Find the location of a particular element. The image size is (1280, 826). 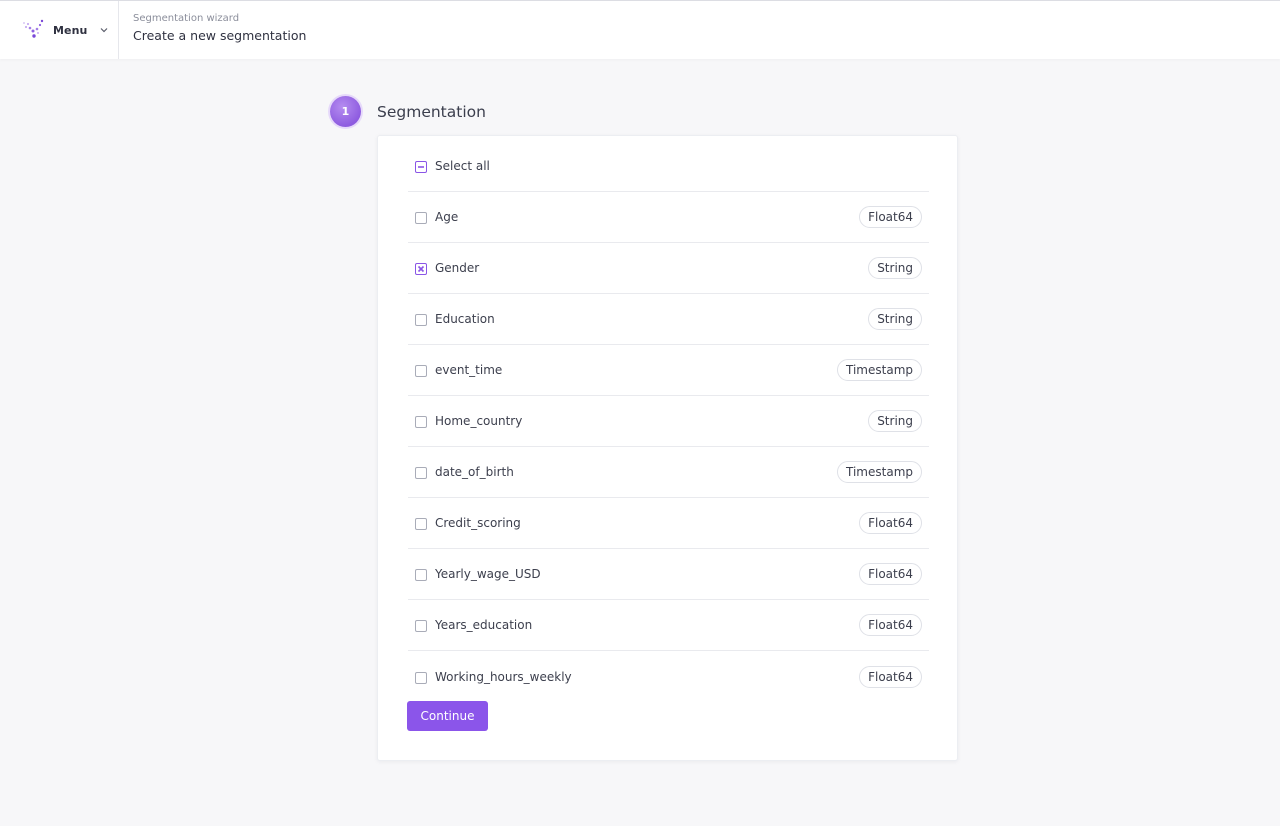

field-row-credit-scoring: Credit_scoring Float64 is located at coordinates (668, 523).